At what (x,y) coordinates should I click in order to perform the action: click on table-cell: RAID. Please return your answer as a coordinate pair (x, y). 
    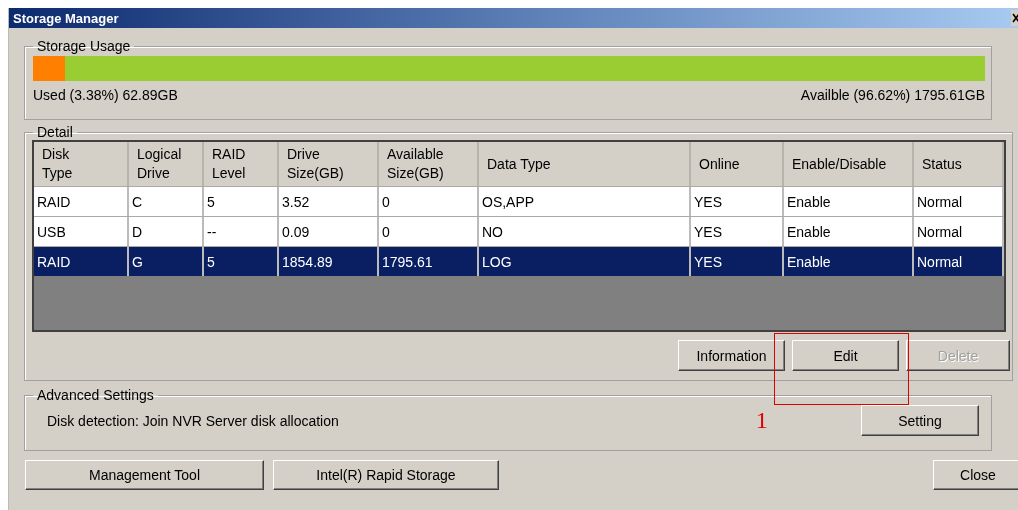
    Looking at the image, I should click on (81, 261).